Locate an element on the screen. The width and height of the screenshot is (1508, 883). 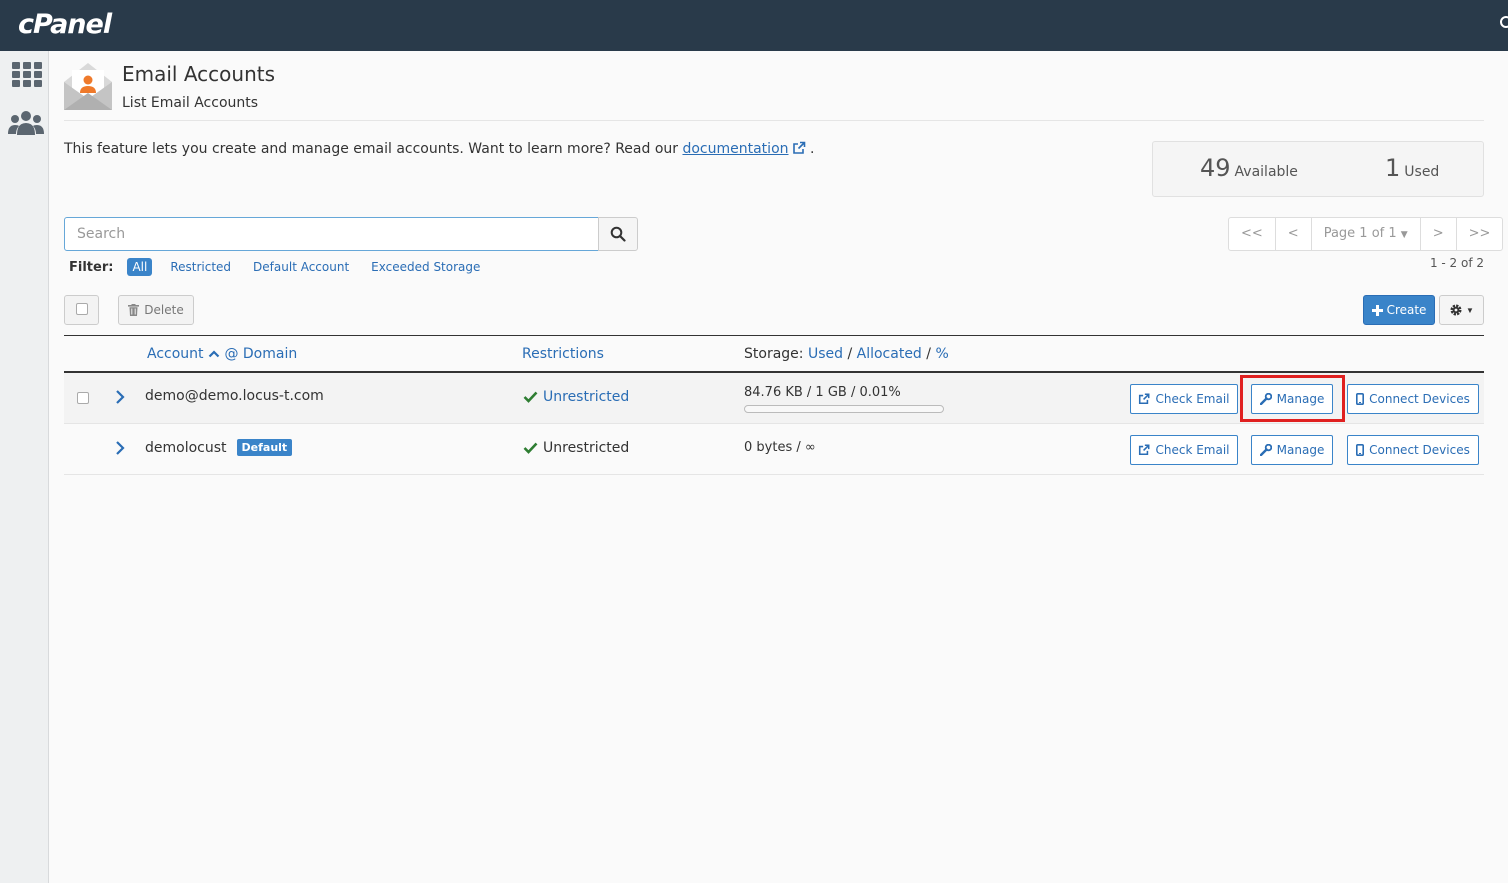
header-divider is located at coordinates (774, 120).